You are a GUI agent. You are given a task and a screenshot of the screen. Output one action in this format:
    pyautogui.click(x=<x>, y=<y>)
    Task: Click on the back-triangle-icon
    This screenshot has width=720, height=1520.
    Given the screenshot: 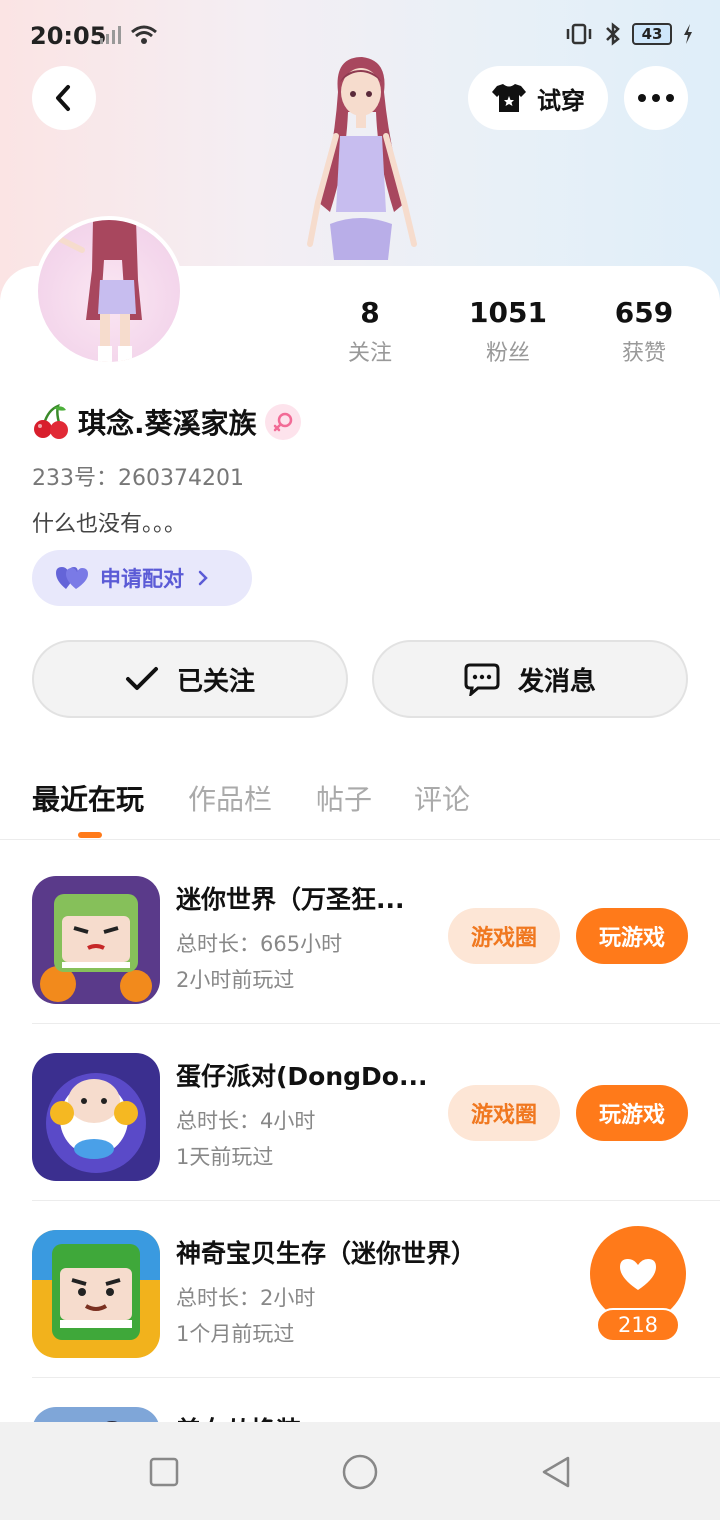 What is the action you would take?
    pyautogui.click(x=556, y=1472)
    